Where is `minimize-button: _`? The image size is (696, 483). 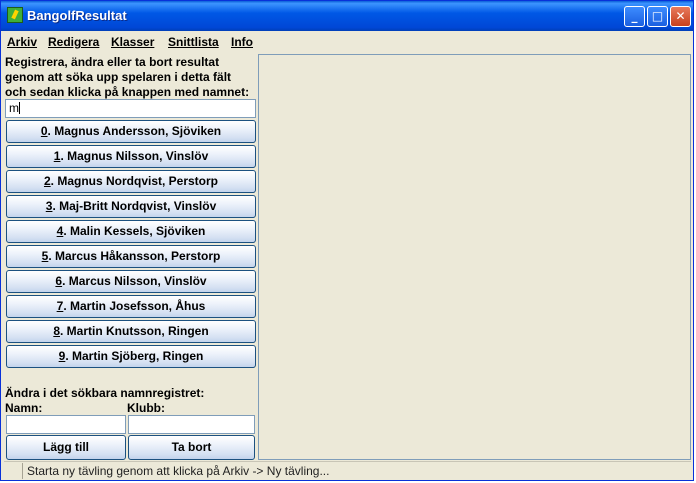
minimize-button: _ is located at coordinates (634, 16).